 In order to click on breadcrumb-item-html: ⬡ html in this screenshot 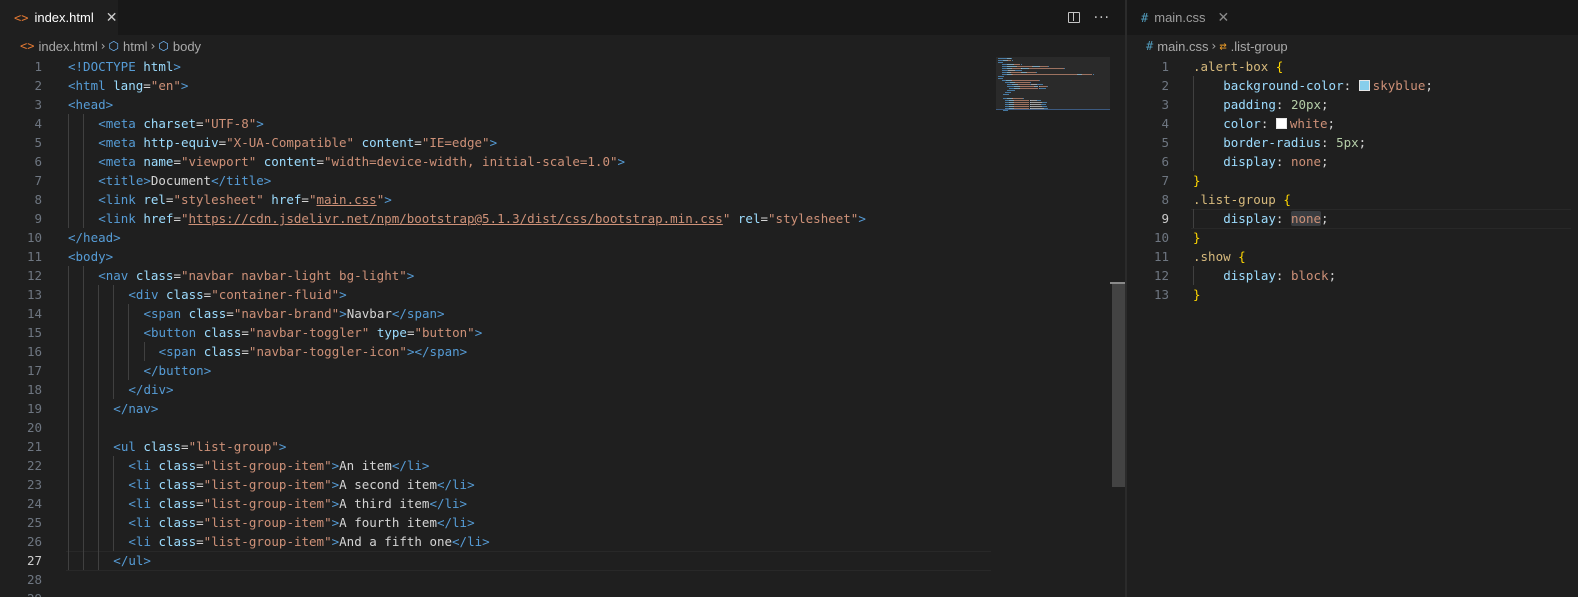, I will do `click(128, 46)`.